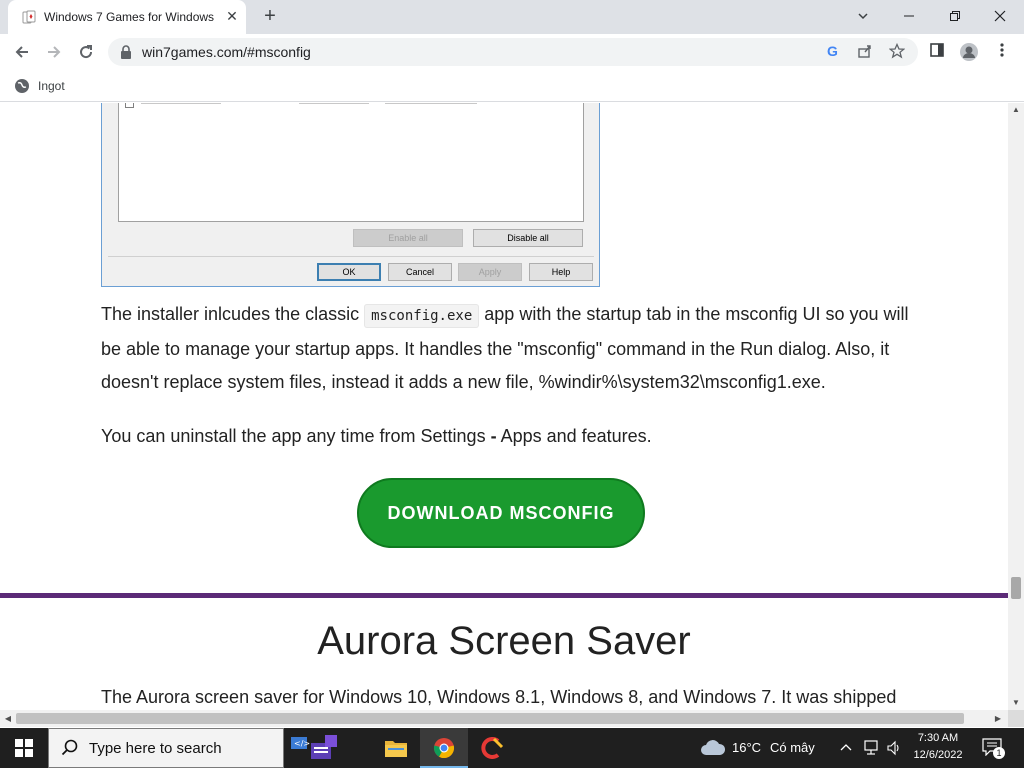 The image size is (1024, 768). Describe the element at coordinates (846, 747) in the screenshot. I see `chevron-up-icon` at that location.